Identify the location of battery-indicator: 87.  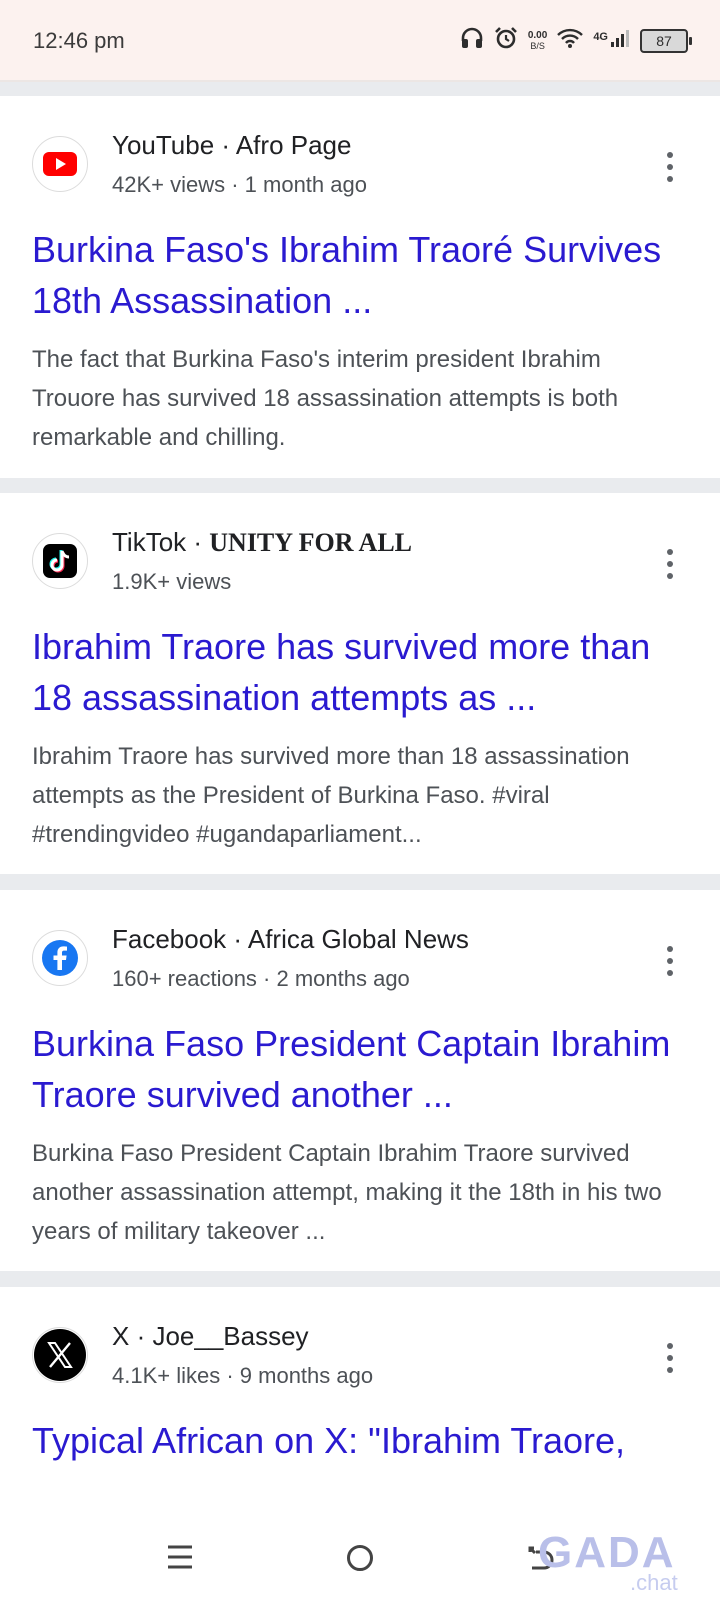
(666, 40).